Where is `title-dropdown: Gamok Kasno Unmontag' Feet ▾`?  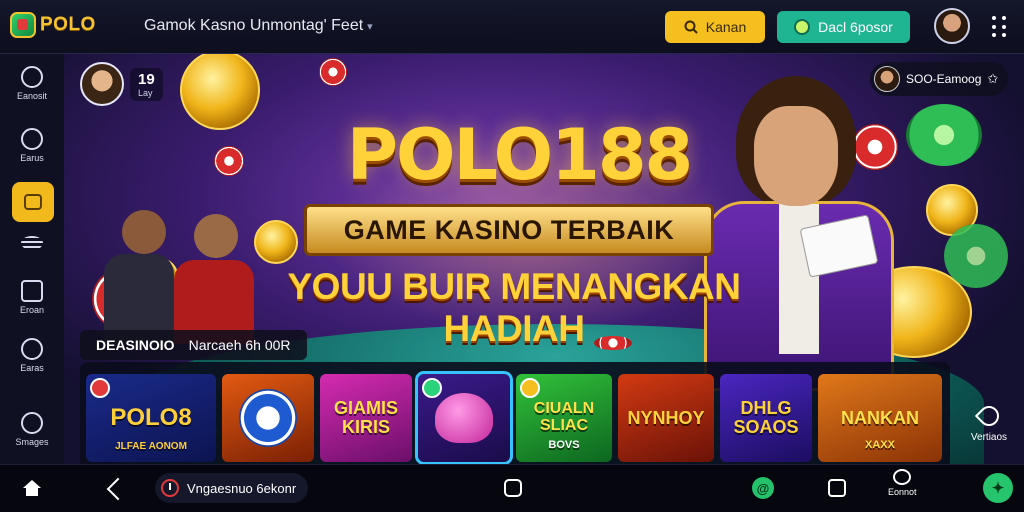 title-dropdown: Gamok Kasno Unmontag' Feet ▾ is located at coordinates (258, 26).